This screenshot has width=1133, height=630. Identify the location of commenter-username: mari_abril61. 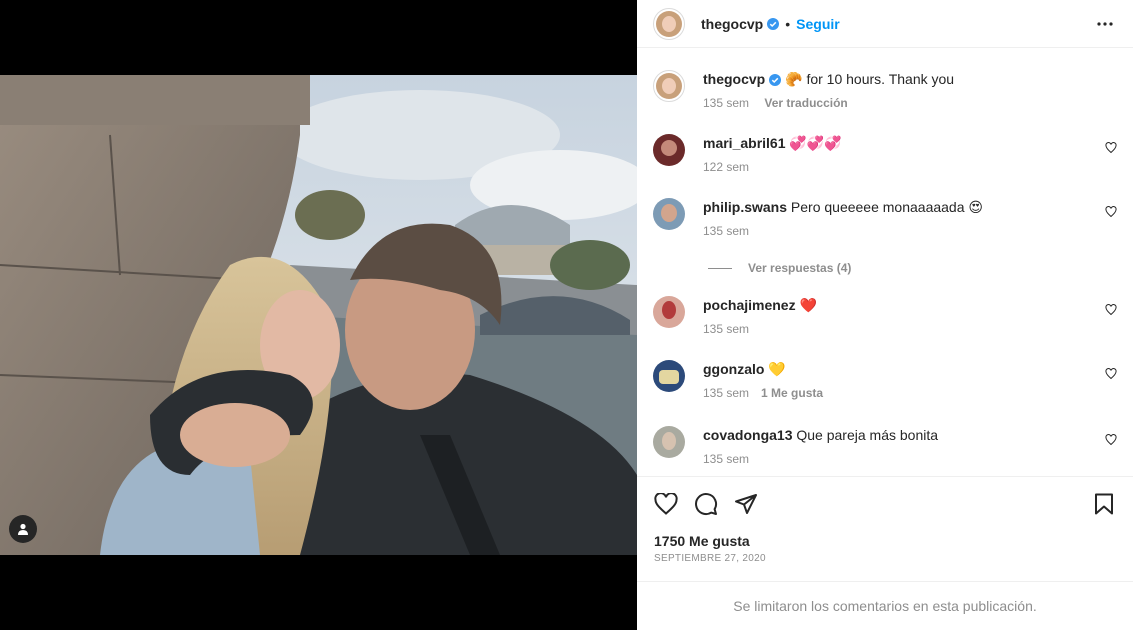
(744, 143).